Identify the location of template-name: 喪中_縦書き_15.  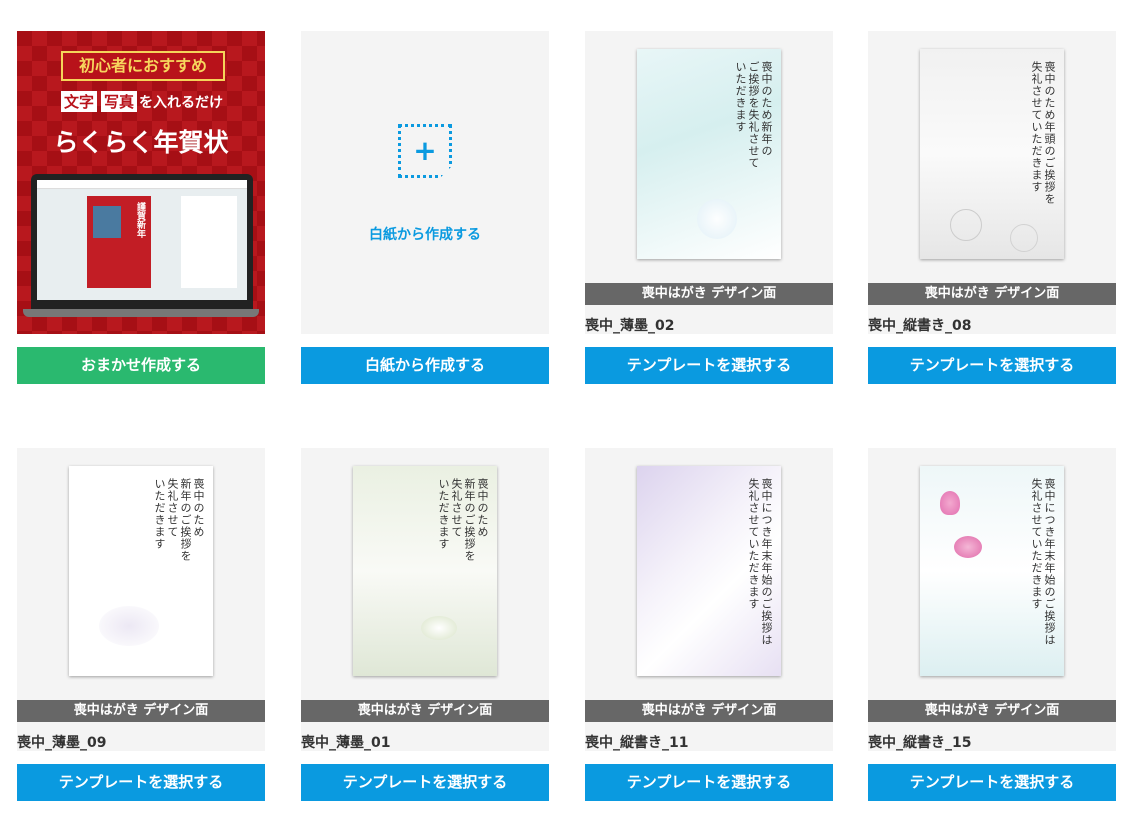
(920, 743).